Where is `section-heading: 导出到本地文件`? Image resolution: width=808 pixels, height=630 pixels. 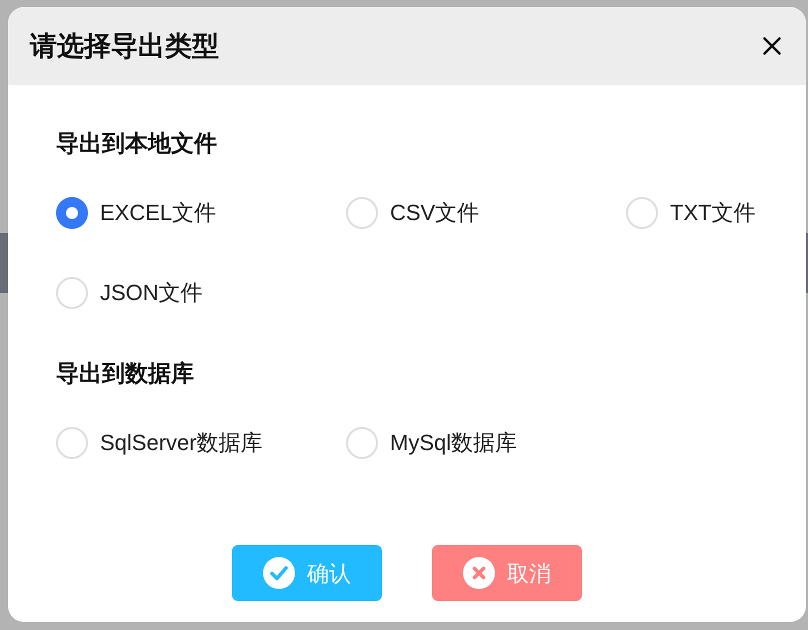
section-heading: 导出到本地文件 is located at coordinates (136, 143).